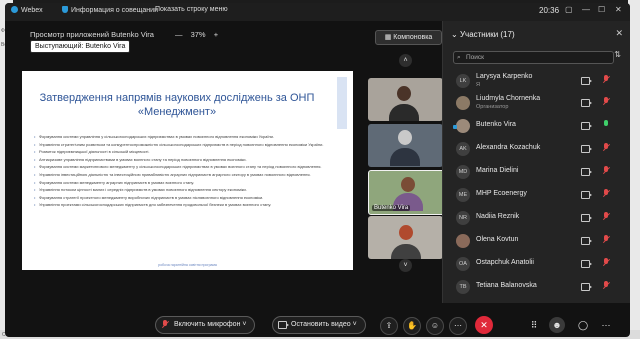  I want to click on chevron-down-icon: ⌄, so click(455, 34).